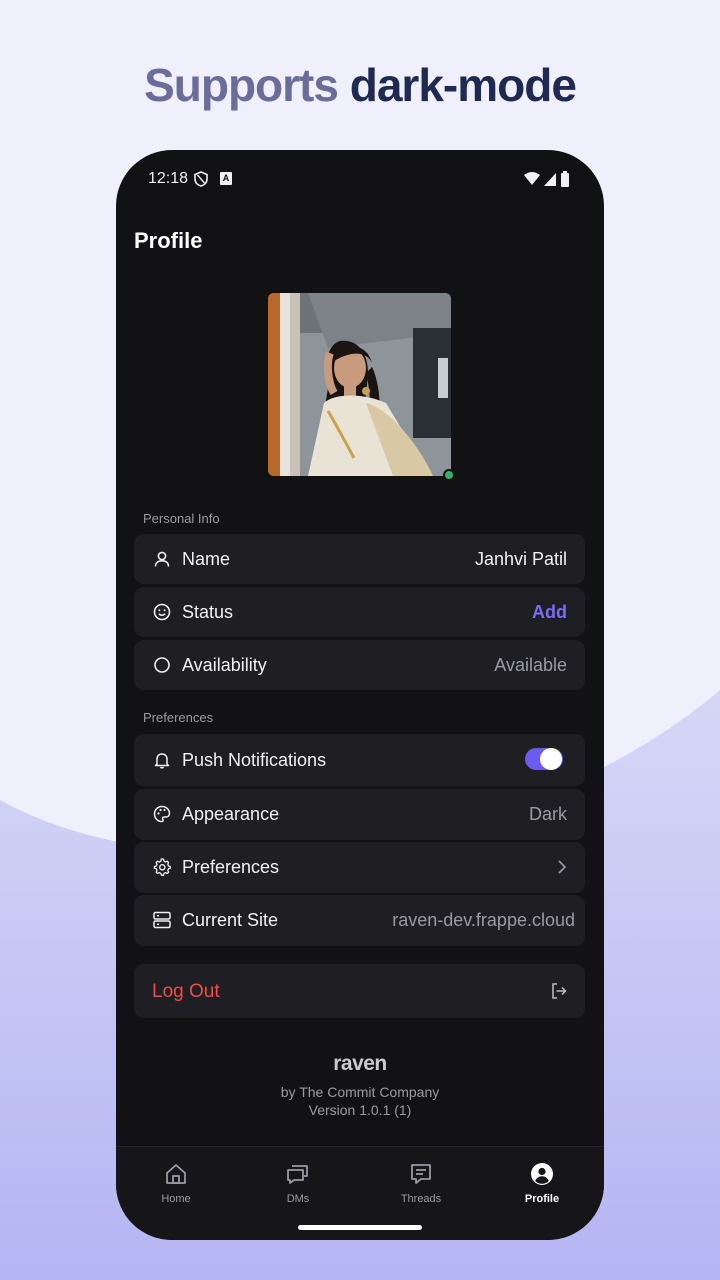 This screenshot has height=1280, width=720. What do you see at coordinates (520, 559) in the screenshot?
I see `name-value: Janhvi Patil` at bounding box center [520, 559].